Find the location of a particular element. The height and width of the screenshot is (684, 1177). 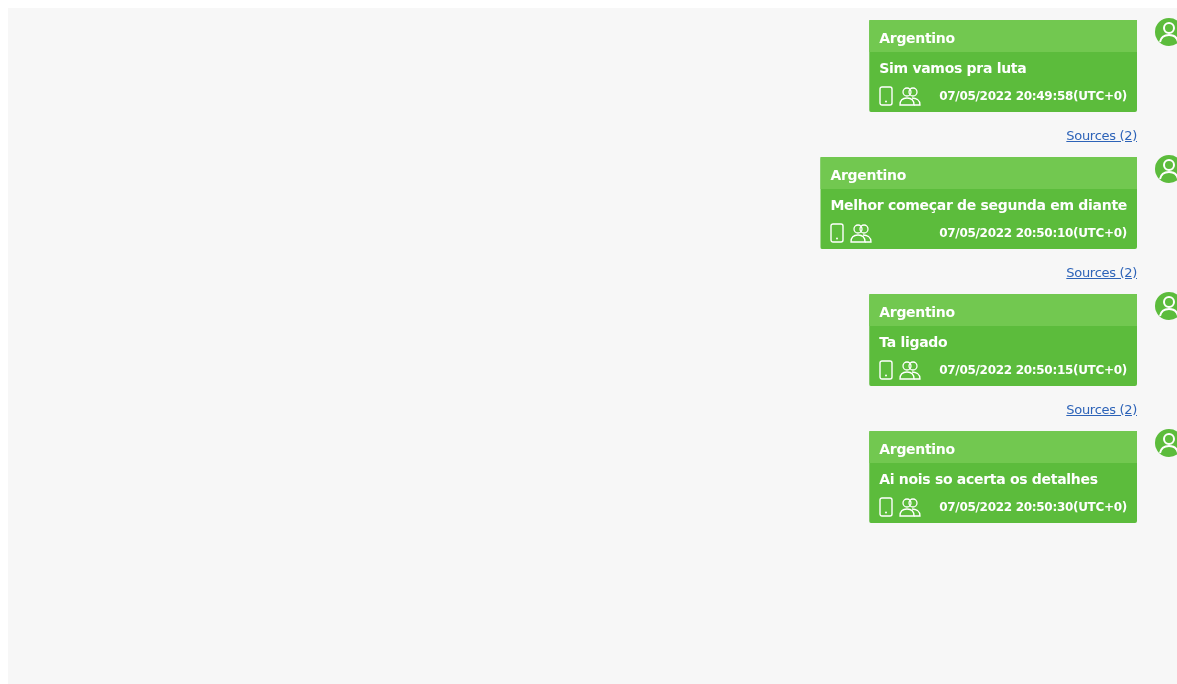

message-timestamp: 07/05/2022 20:50:10(UTC+0) is located at coordinates (1032, 233).